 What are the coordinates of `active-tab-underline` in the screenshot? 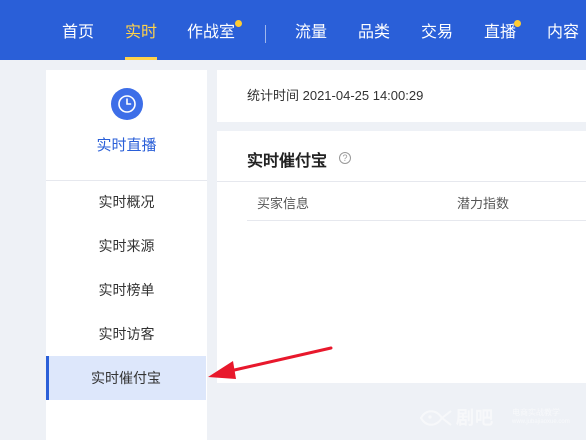 It's located at (141, 58).